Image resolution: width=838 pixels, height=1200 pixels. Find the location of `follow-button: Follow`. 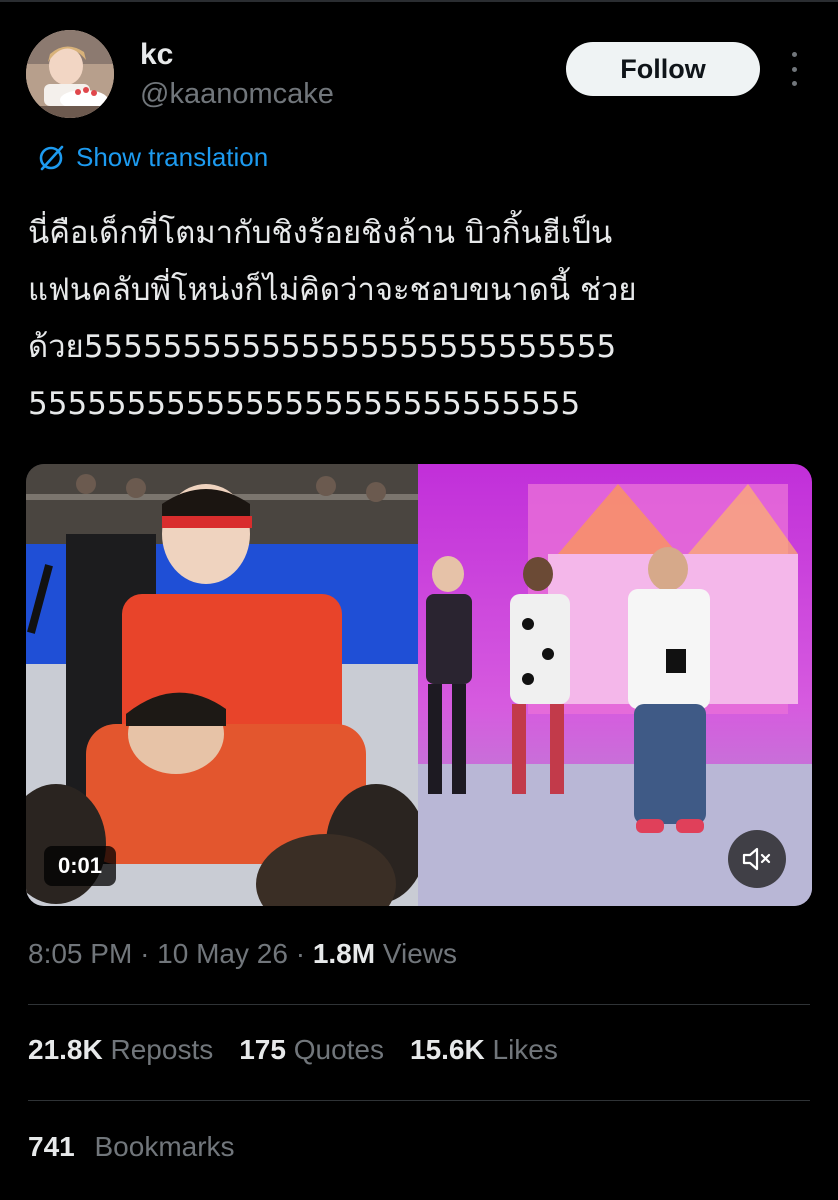

follow-button: Follow is located at coordinates (663, 69).